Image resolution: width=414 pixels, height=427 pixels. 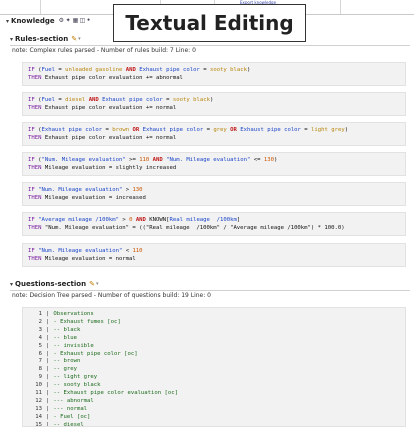 What do you see at coordinates (83, 21) in the screenshot?
I see `graph-icon: ◫` at bounding box center [83, 21].